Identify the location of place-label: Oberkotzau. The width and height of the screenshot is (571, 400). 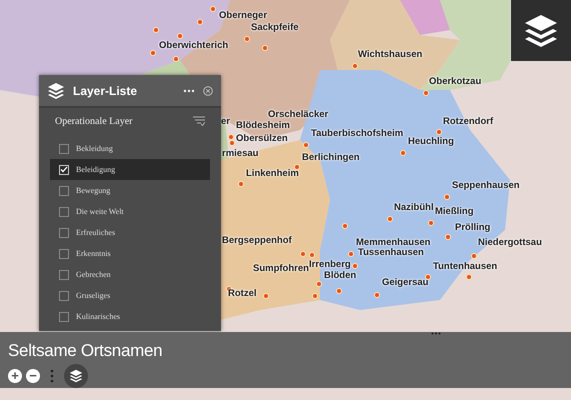
(455, 82).